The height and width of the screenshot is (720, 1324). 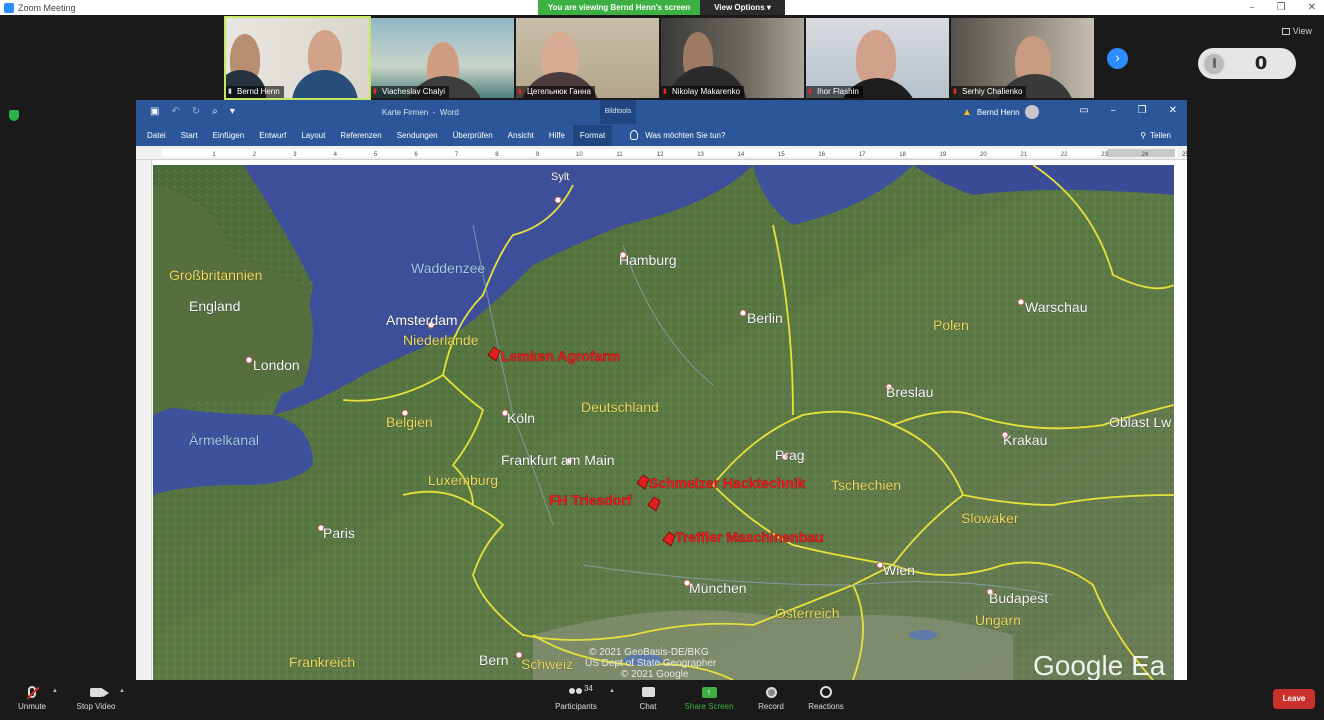 I want to click on place-label-aermelkanal: Ärmelkanal, so click(x=224, y=440).